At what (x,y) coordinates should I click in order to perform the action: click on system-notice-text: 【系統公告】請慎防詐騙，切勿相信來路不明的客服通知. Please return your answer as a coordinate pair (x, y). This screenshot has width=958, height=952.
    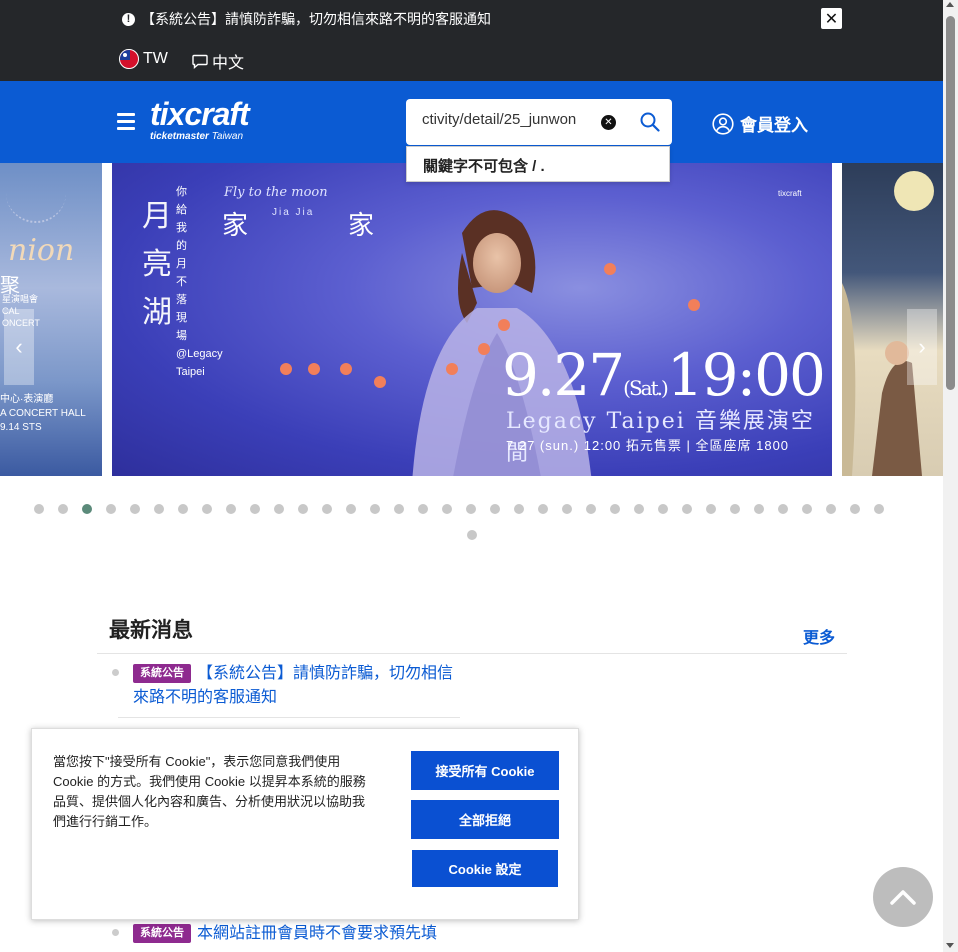
    Looking at the image, I should click on (316, 19).